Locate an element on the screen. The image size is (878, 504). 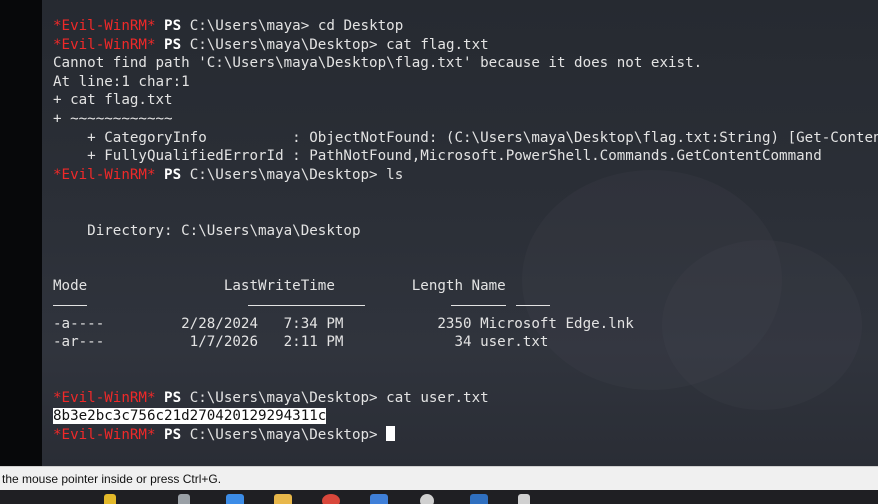
folder-icon is located at coordinates (283, 499).